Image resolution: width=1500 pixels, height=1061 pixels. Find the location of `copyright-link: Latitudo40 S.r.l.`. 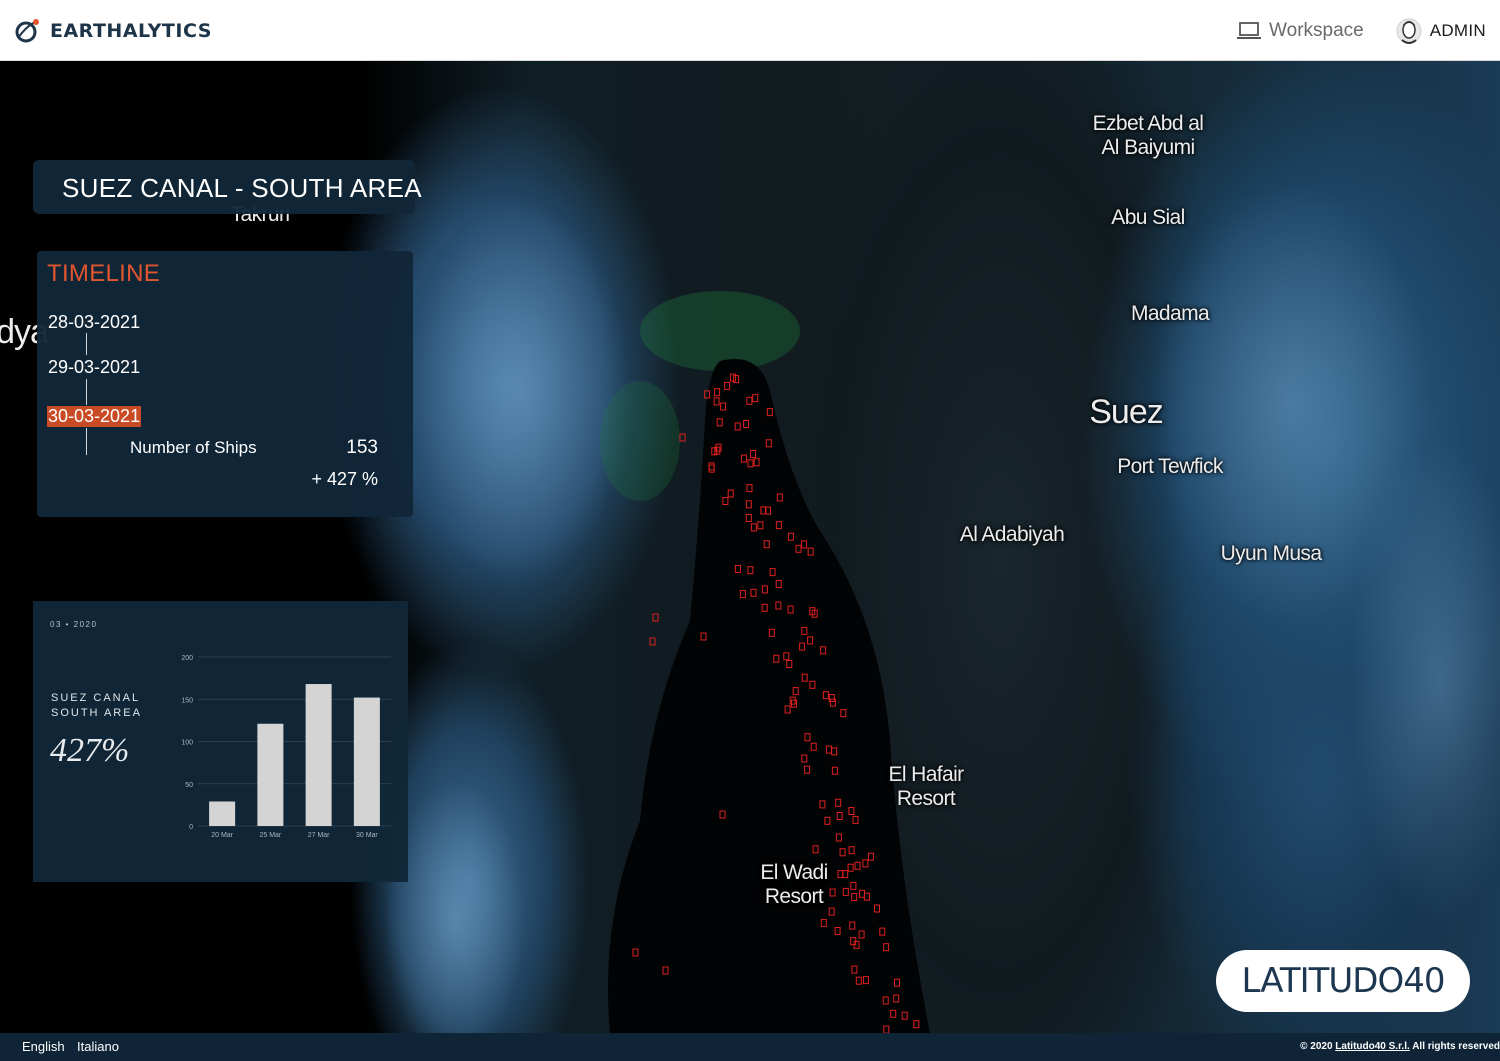

copyright-link: Latitudo40 S.r.l. is located at coordinates (1372, 1046).